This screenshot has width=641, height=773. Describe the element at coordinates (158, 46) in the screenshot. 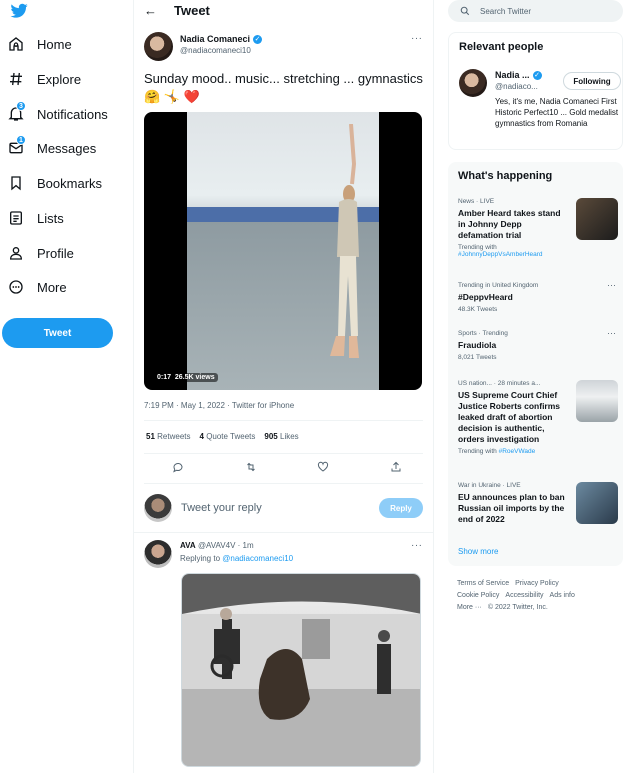

I see `author-avatar` at that location.